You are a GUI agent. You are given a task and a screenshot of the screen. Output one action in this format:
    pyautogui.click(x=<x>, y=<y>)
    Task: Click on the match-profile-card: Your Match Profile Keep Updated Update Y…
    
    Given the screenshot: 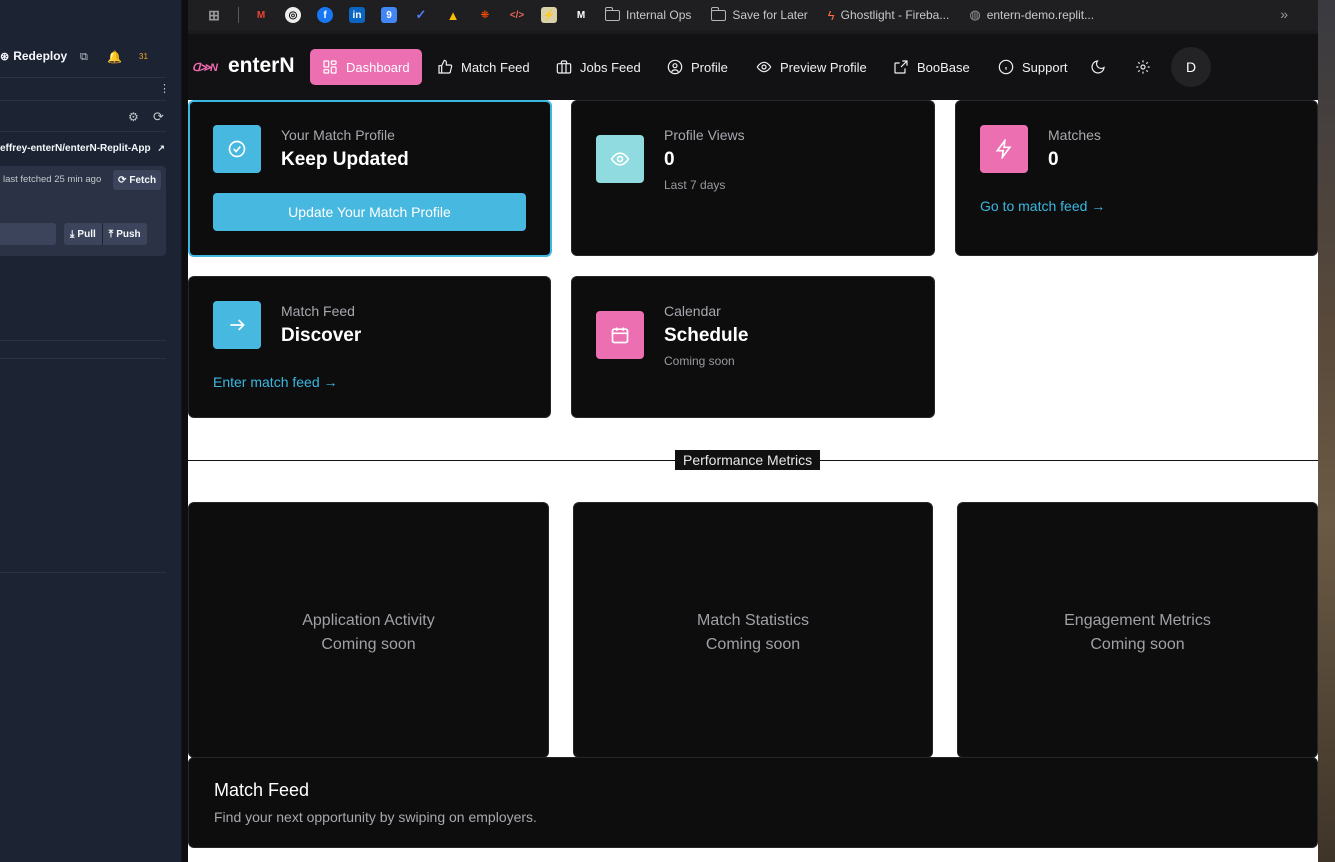 What is the action you would take?
    pyautogui.click(x=370, y=178)
    